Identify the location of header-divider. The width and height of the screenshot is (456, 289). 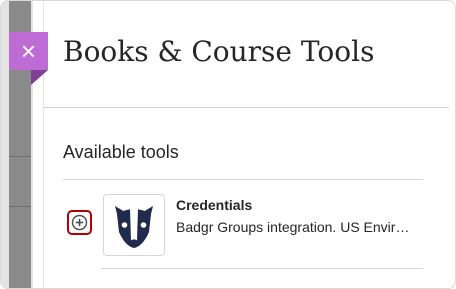
(246, 107).